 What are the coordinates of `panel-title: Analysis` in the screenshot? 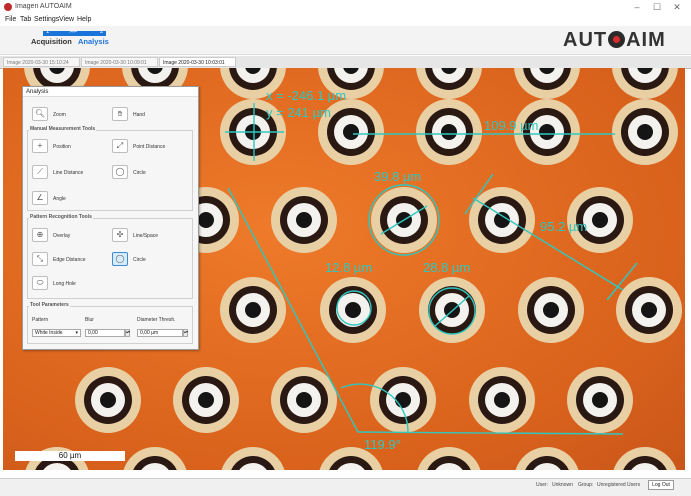 It's located at (110, 92).